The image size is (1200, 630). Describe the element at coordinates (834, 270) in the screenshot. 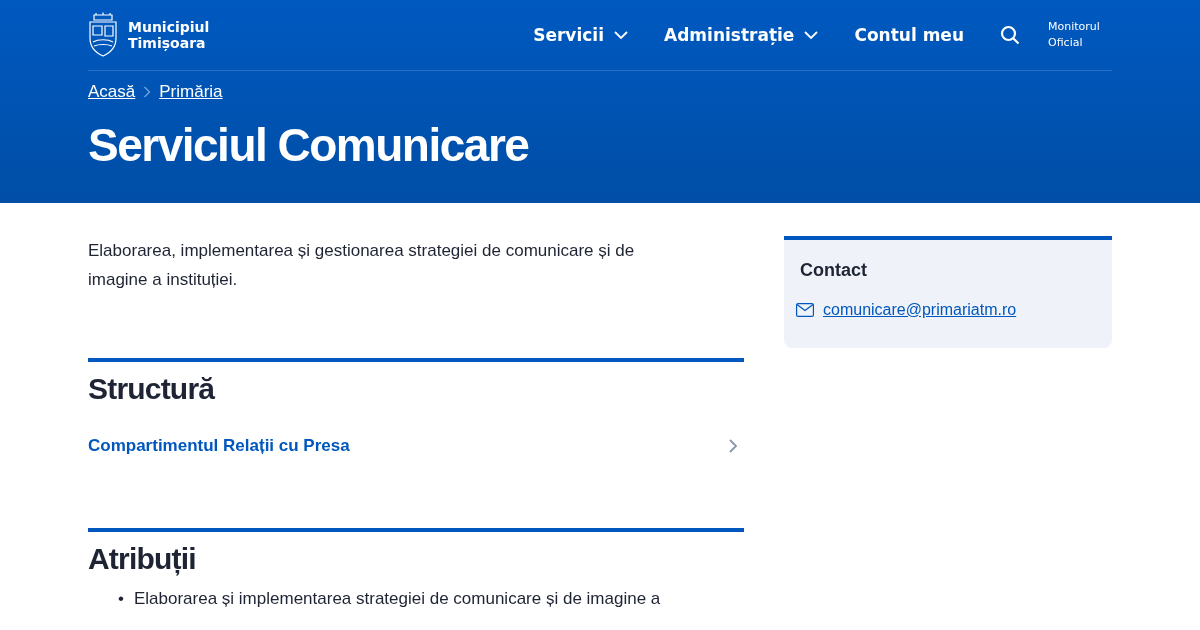

I see `contact-heading: Contact` at that location.